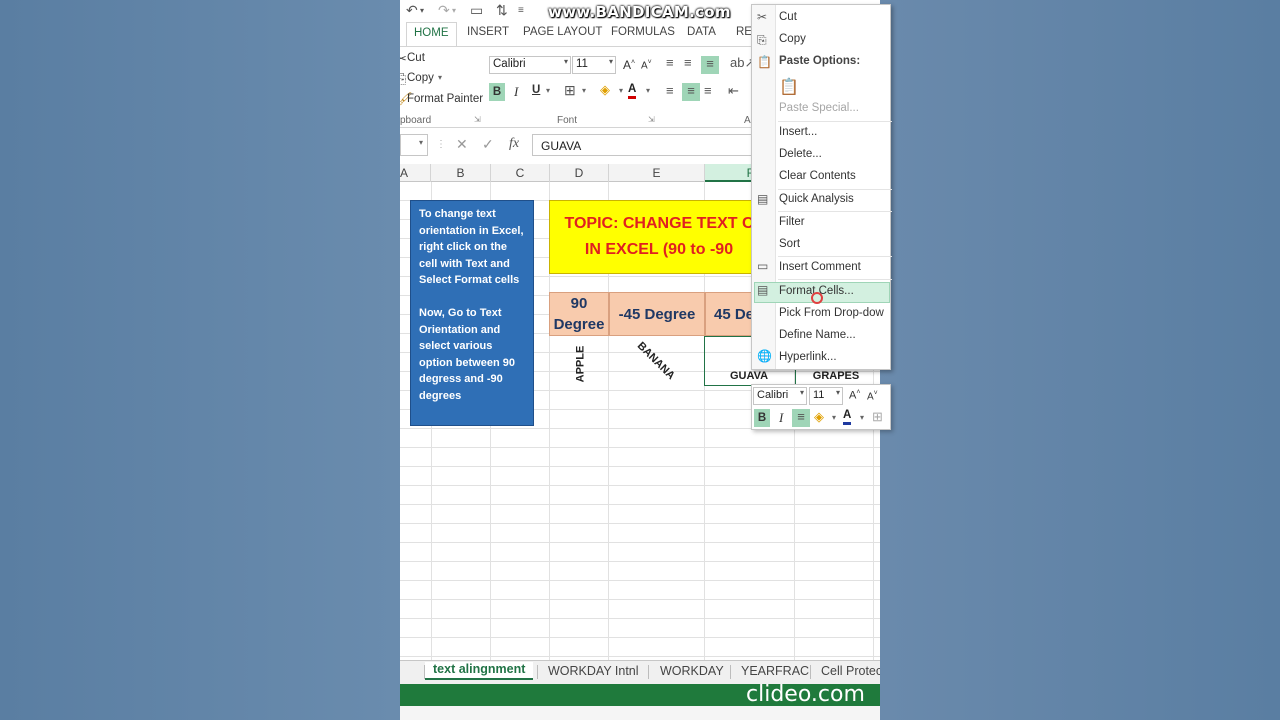 The width and height of the screenshot is (1280, 720). I want to click on font-color-dropdown-icon: ▾, so click(648, 90).